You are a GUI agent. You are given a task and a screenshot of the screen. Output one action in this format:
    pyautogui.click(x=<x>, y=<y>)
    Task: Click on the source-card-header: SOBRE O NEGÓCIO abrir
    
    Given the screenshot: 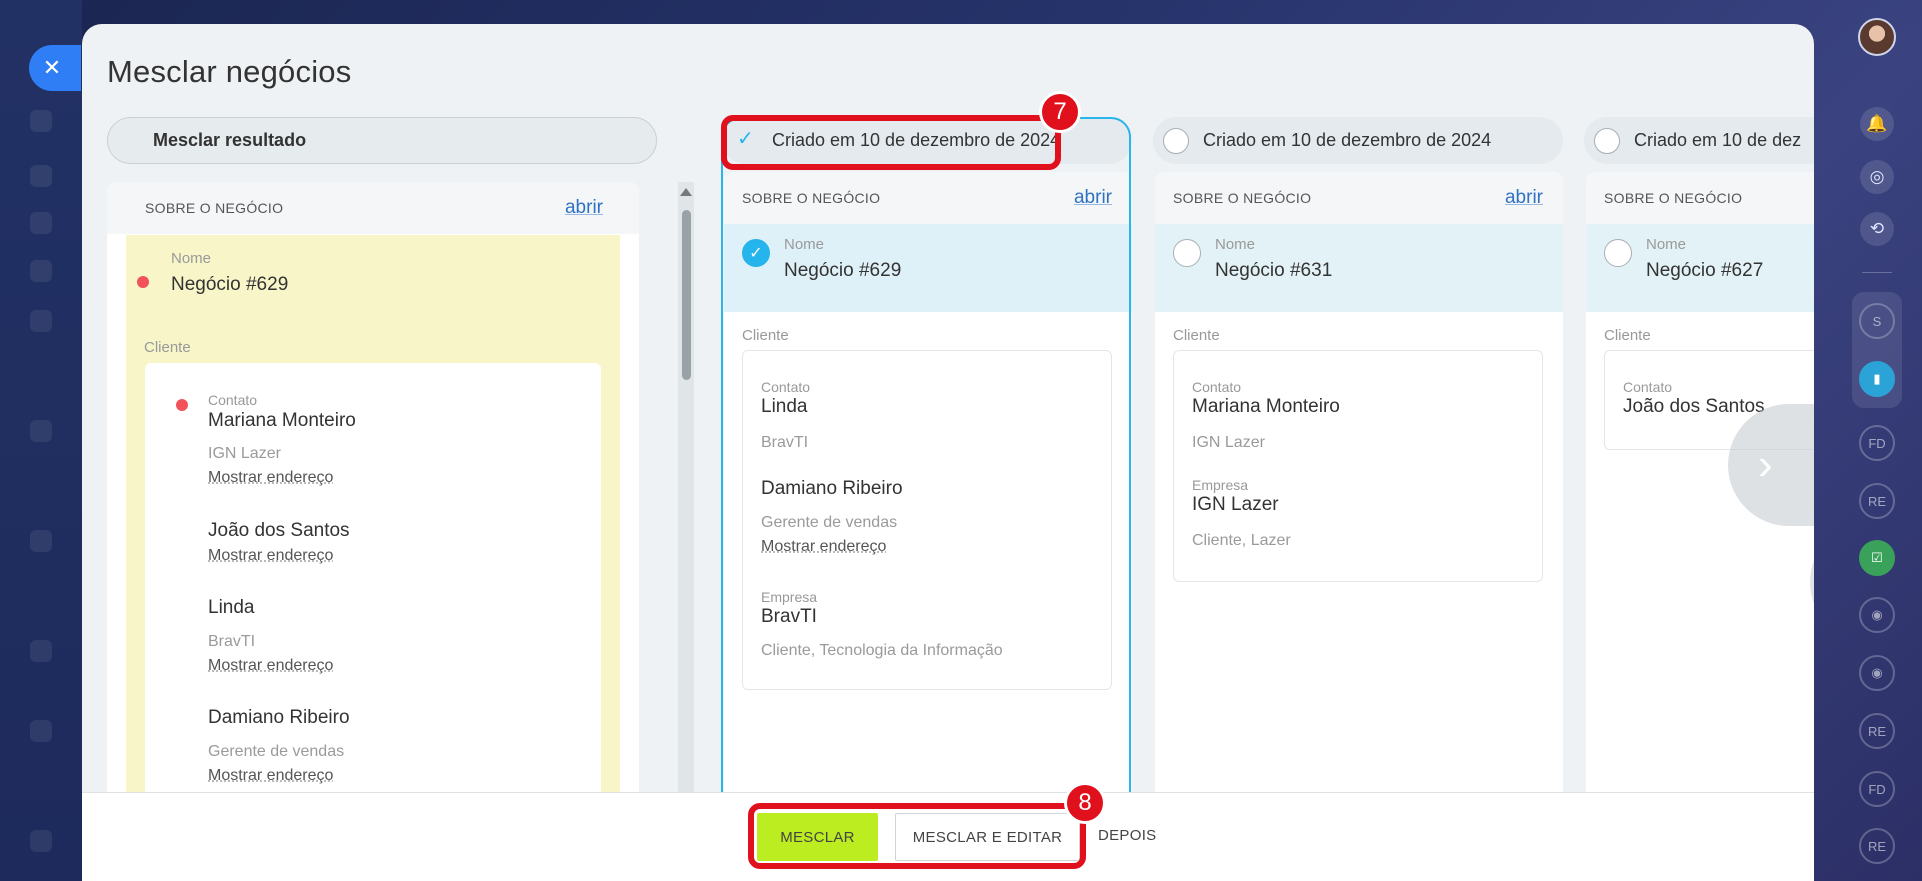 What is the action you would take?
    pyautogui.click(x=1359, y=198)
    